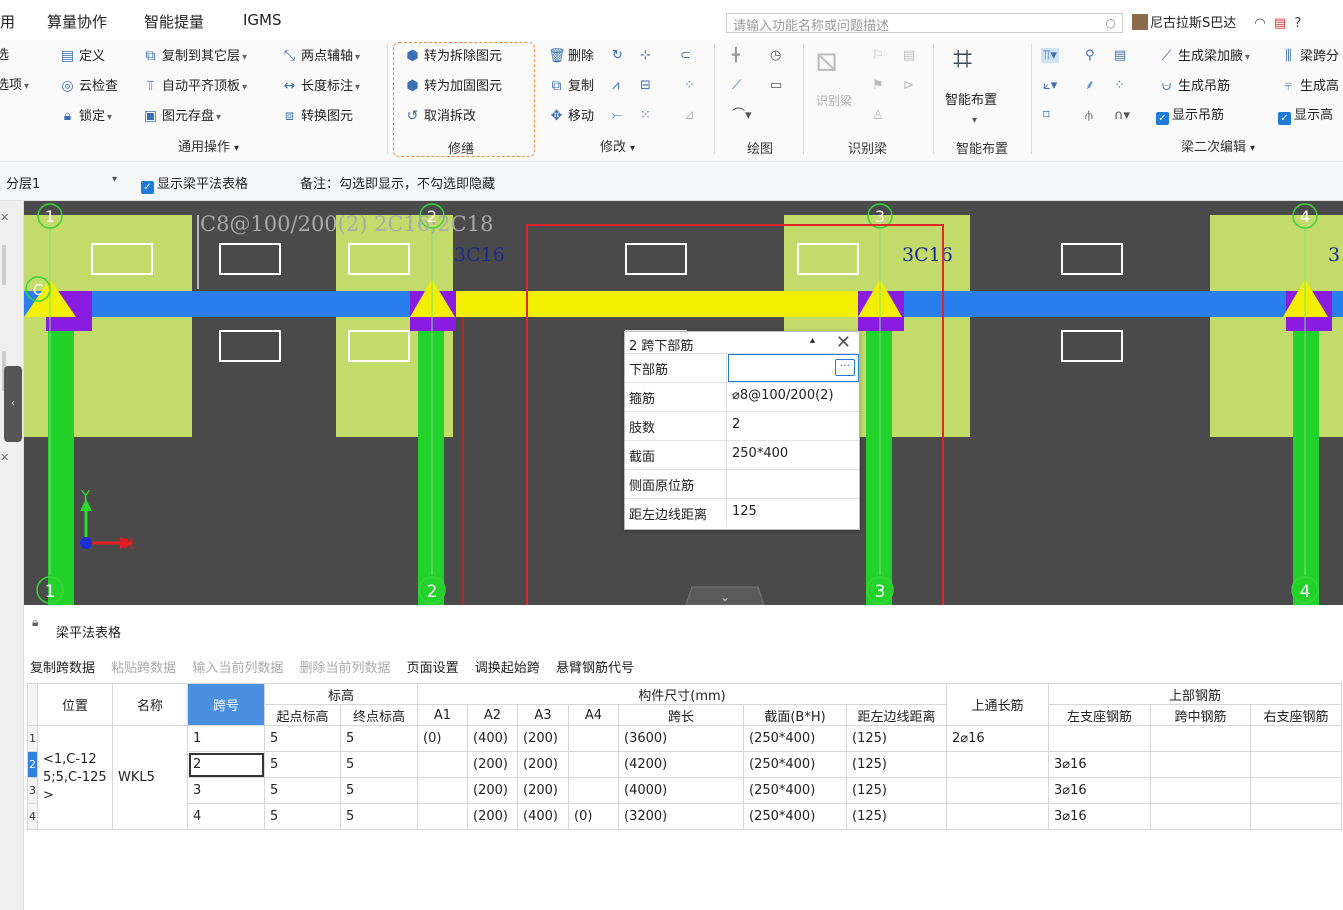 The width and height of the screenshot is (1343, 910). Describe the element at coordinates (962, 59) in the screenshot. I see `smart-layout-icon: ⌗` at that location.